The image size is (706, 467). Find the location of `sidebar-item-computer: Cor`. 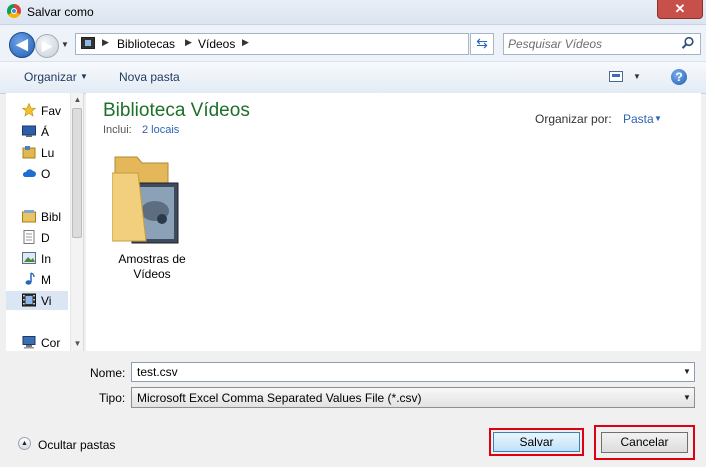

sidebar-item-computer: Cor is located at coordinates (37, 342).